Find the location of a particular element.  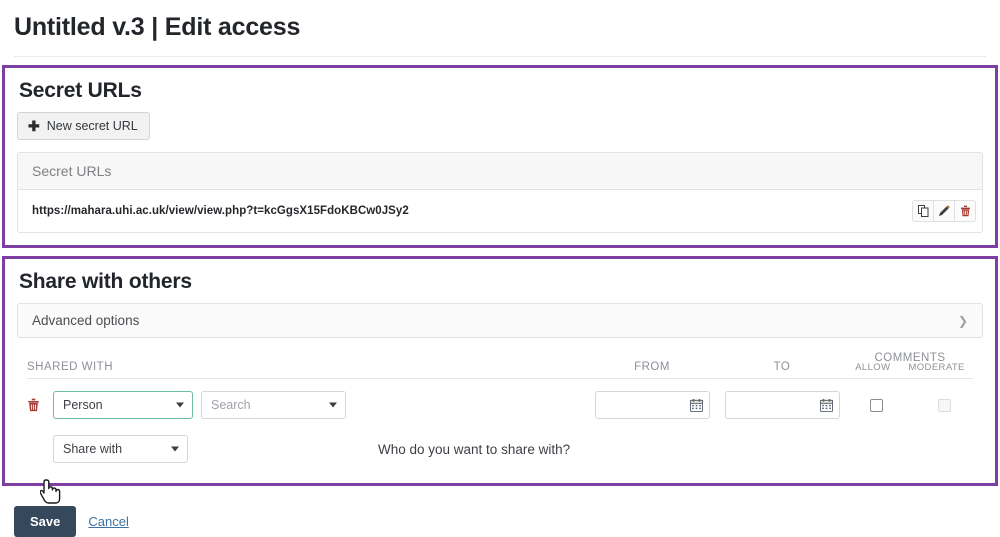

person-type-select-wrap: Person is located at coordinates (123, 405).